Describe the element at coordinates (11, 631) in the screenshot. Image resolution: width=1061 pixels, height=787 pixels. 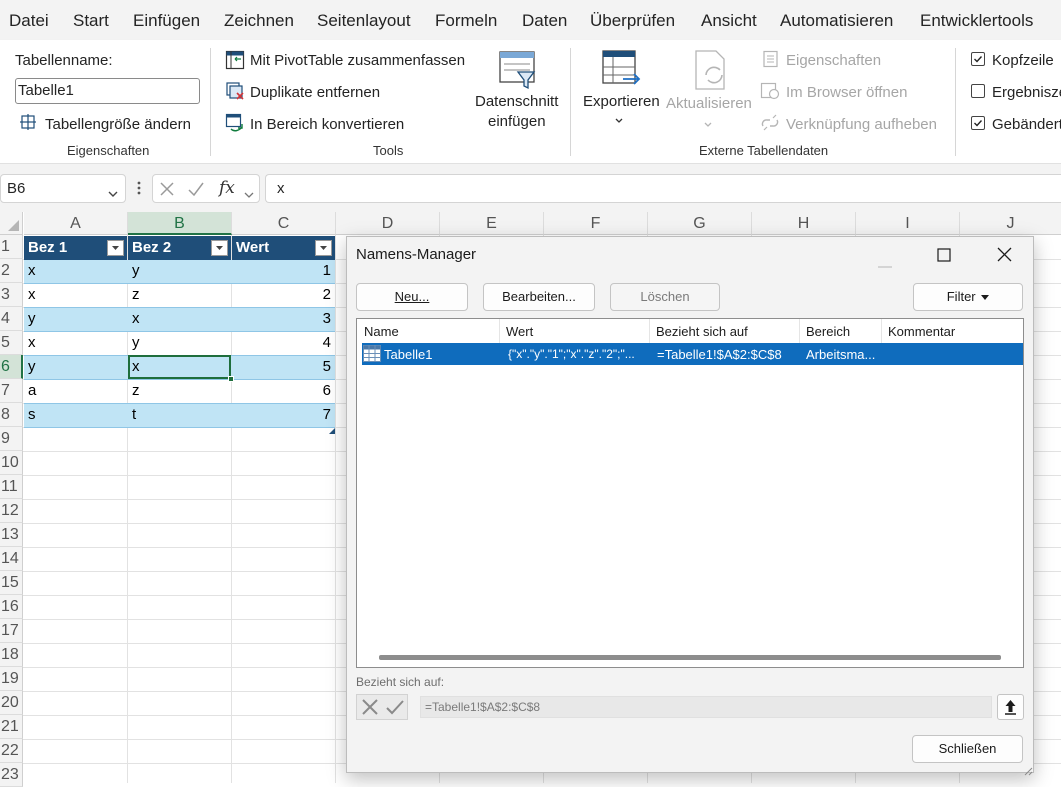
I see `row-header: 17` at that location.